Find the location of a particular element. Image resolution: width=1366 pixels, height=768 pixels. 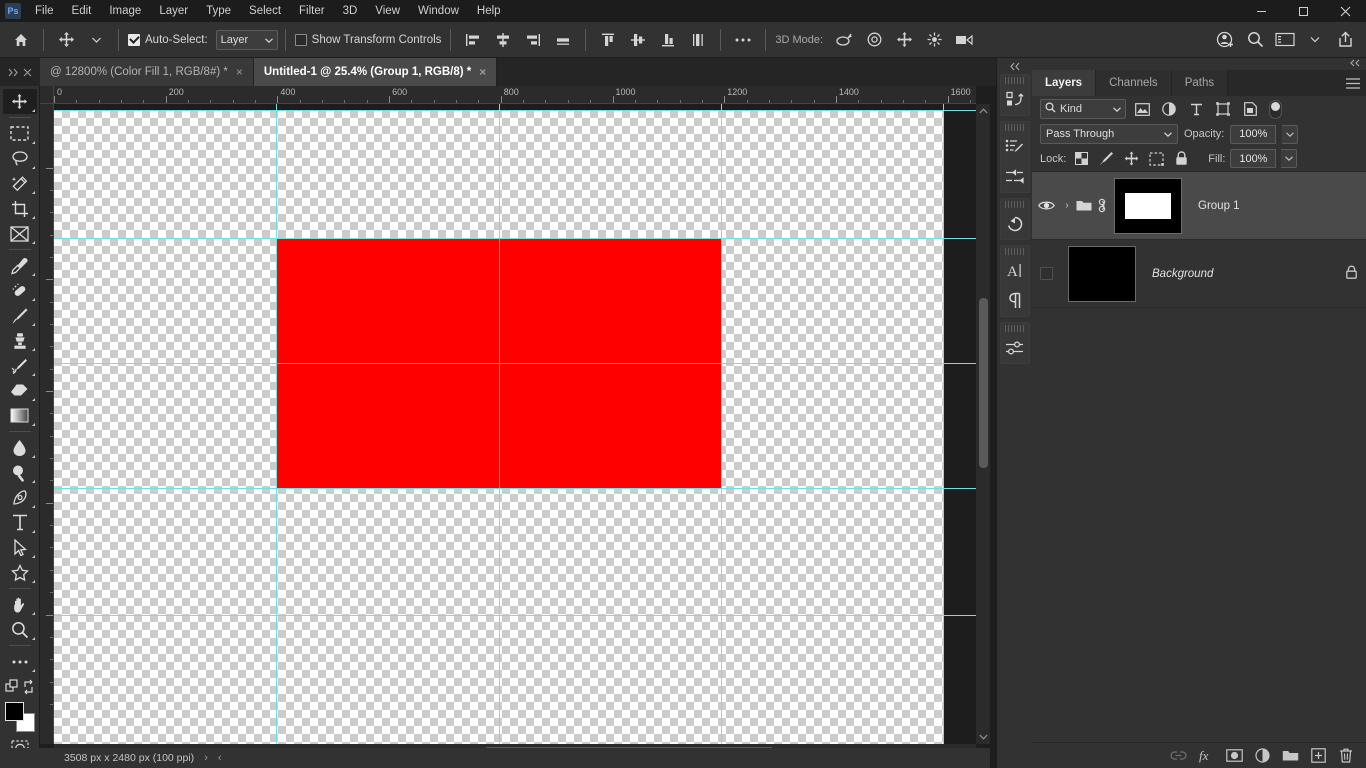

collapse-panels-icon is located at coordinates (20, 72).